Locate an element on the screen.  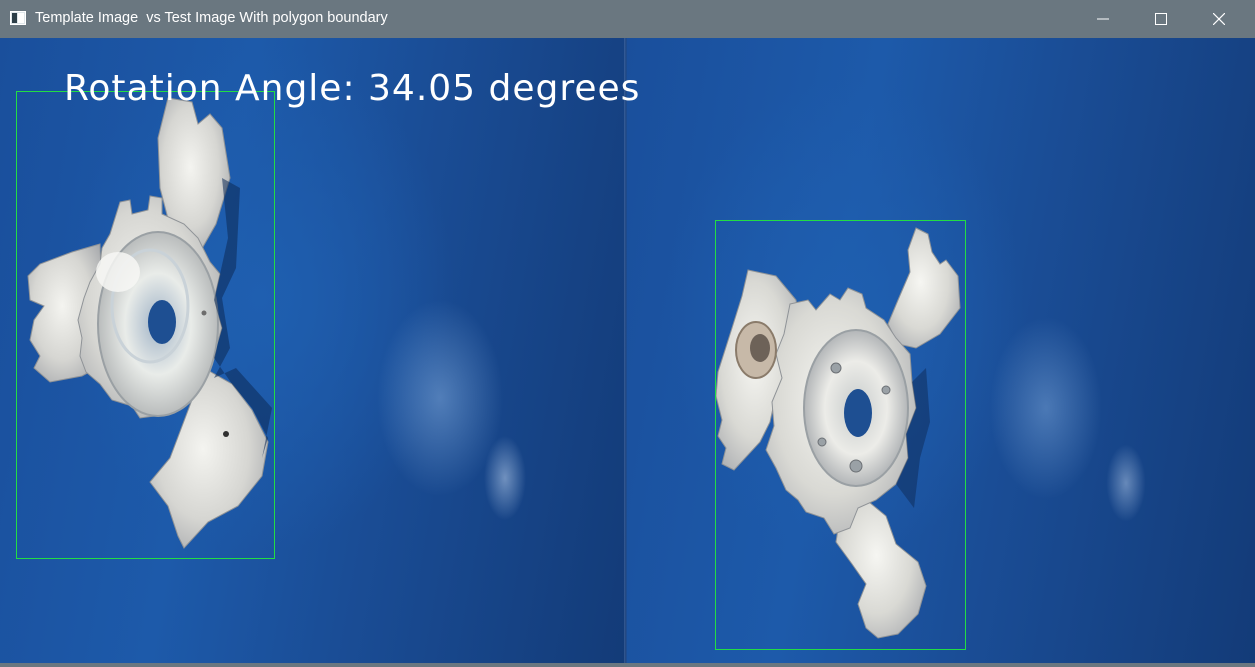
template-polygon-boundary is located at coordinates (145, 325).